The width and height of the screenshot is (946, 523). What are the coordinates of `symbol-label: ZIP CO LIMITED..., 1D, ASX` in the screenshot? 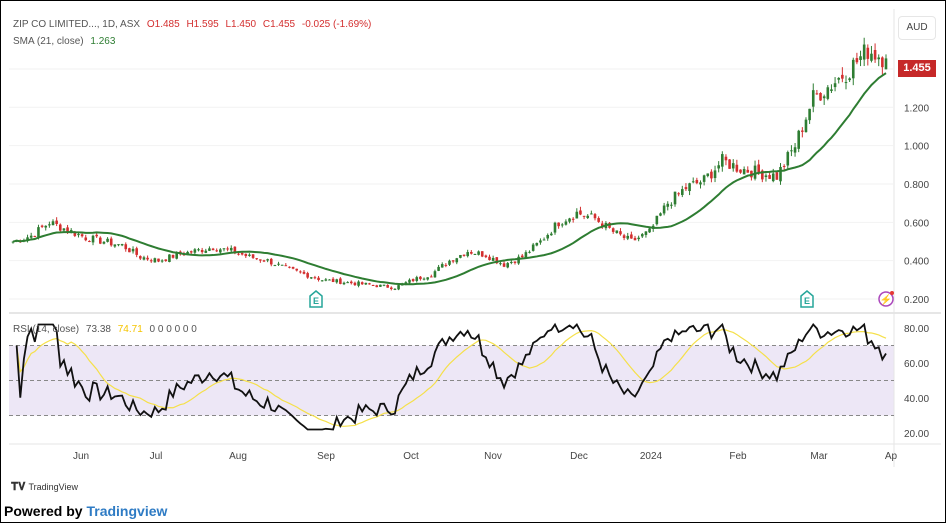 It's located at (76, 24).